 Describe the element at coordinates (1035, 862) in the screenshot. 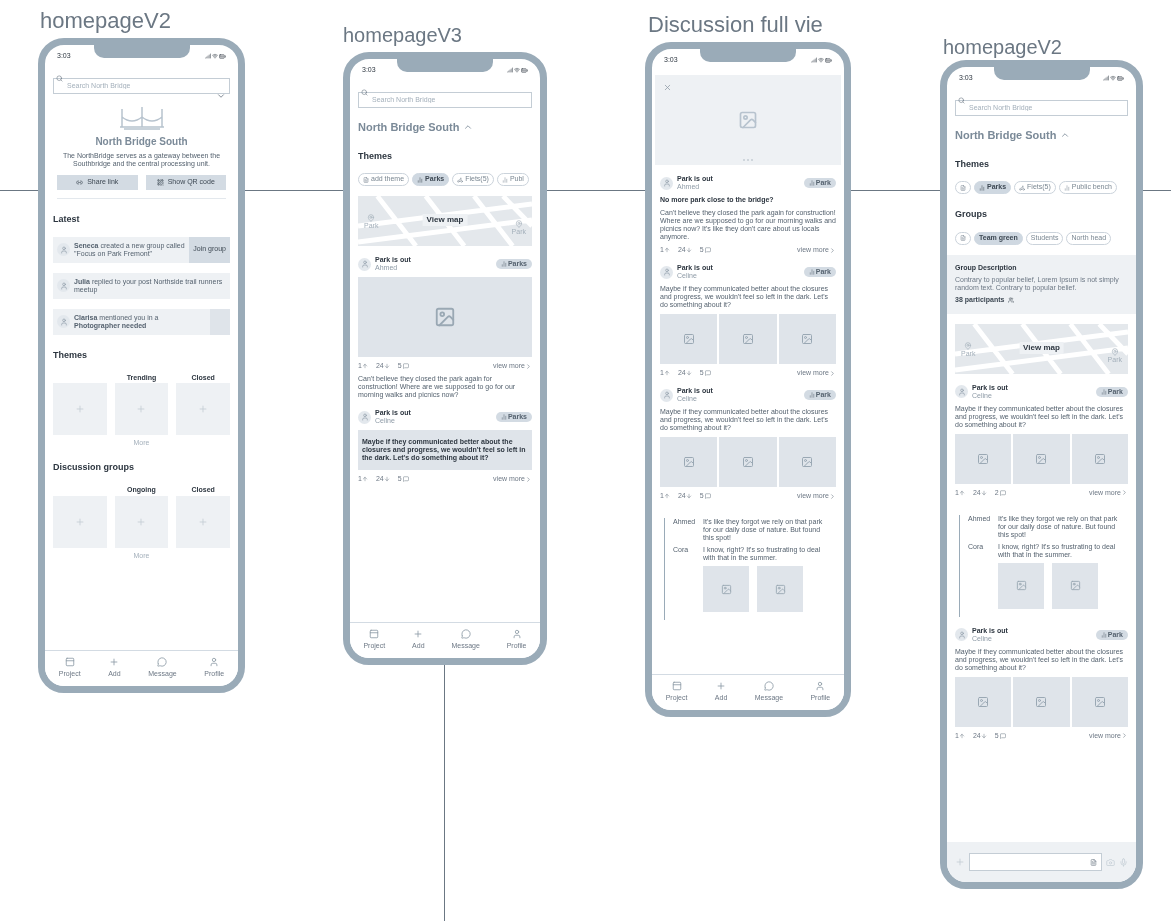

I see `message-field` at that location.